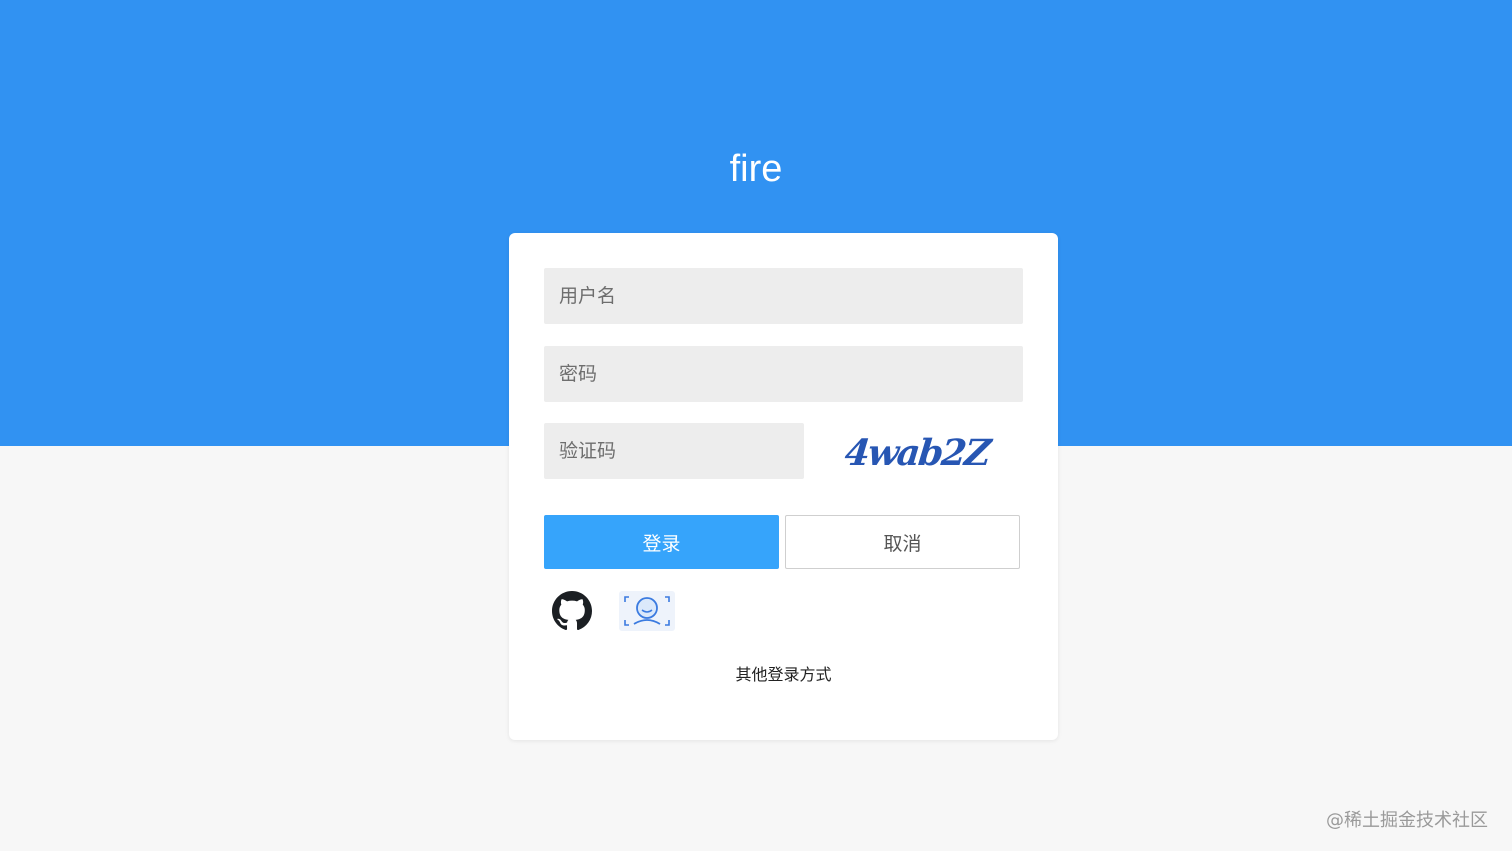 This screenshot has width=1512, height=851. Describe the element at coordinates (1407, 820) in the screenshot. I see `watermark: @稀土掘金技术社区` at that location.